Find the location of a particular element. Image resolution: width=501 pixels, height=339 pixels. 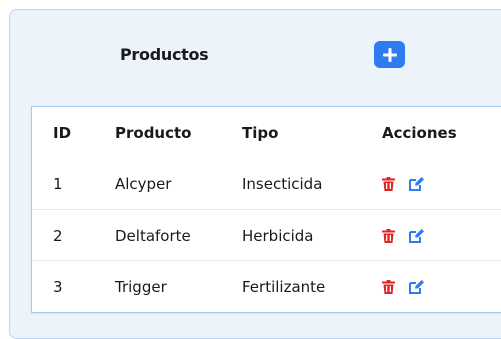

row-tipo: Herbicida is located at coordinates (278, 235).